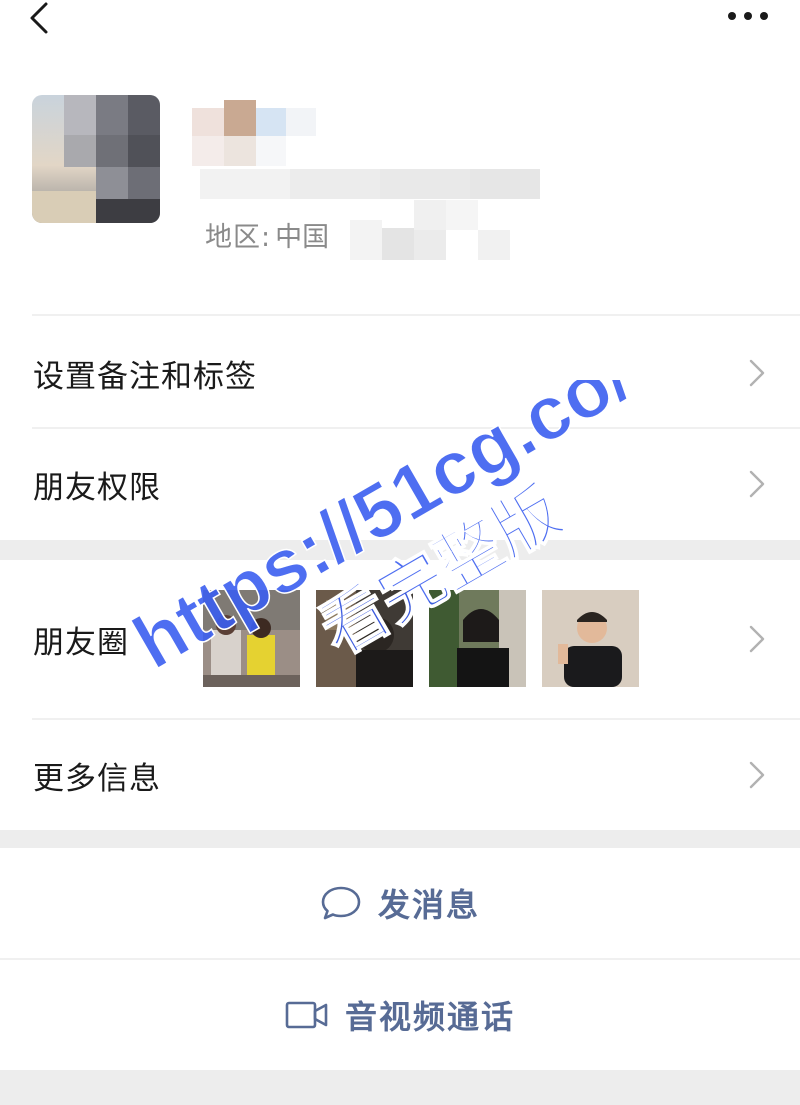 The height and width of the screenshot is (1105, 800). I want to click on chat-bubble-icon, so click(341, 903).